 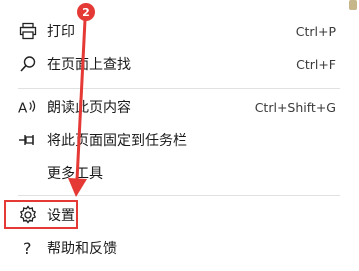 I want to click on menu-item-find-on-page: 在页面上查找 Ctrl+F, so click(x=170, y=64).